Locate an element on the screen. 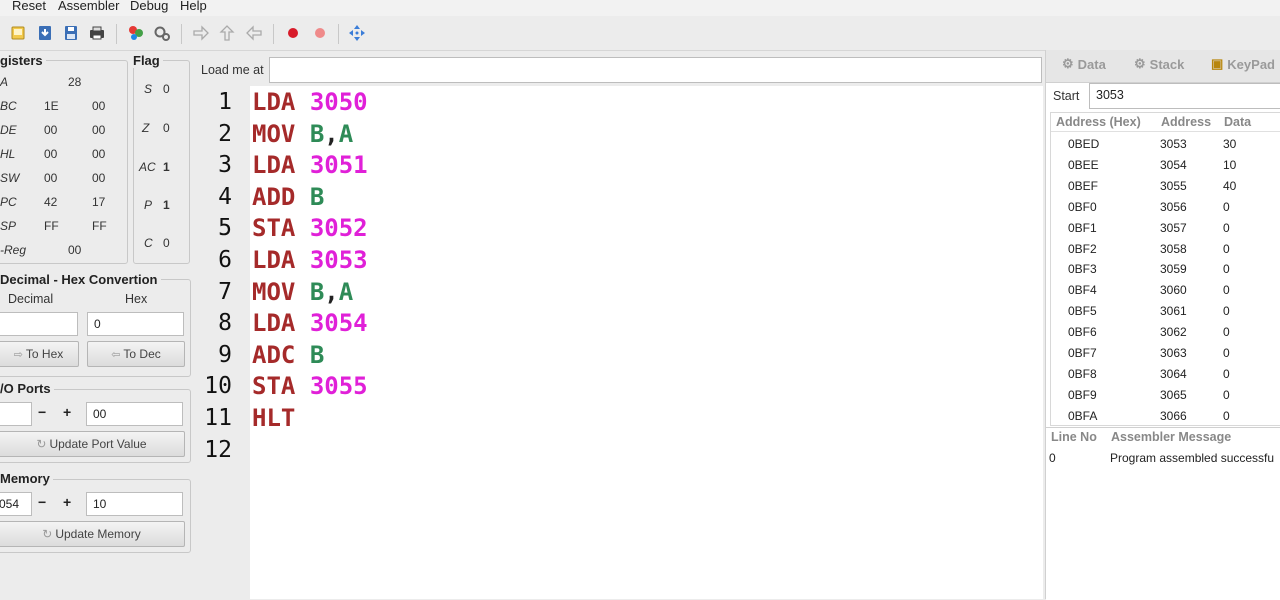  operand: 3052 is located at coordinates (338, 228).